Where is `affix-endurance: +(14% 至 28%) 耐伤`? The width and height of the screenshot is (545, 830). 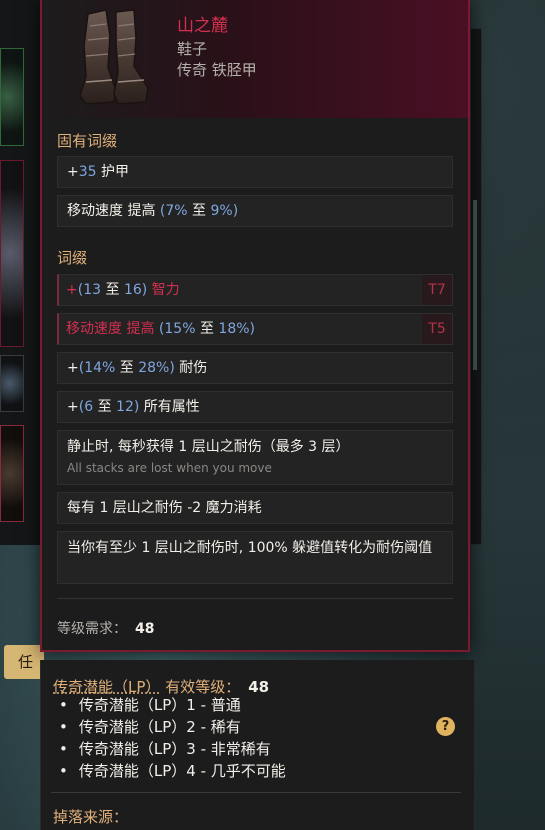
affix-endurance: +(14% 至 28%) 耐伤 is located at coordinates (255, 368).